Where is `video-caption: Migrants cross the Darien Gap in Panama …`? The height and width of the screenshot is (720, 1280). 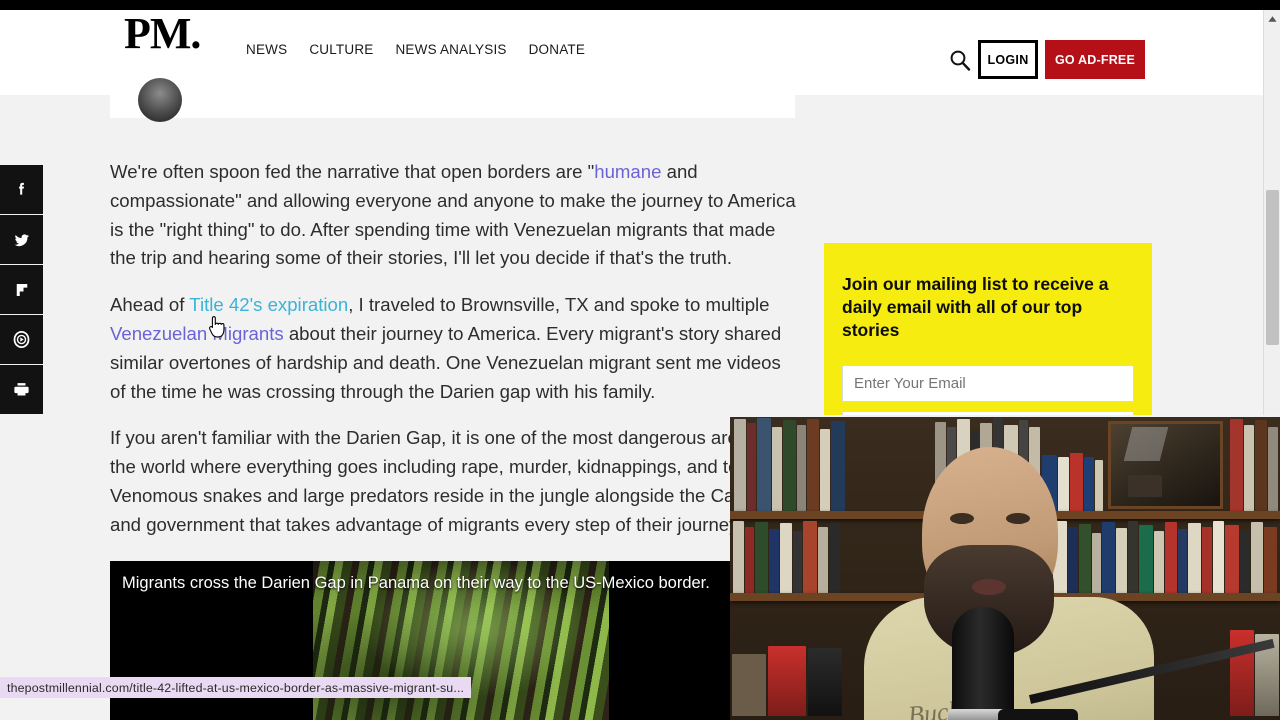
video-caption: Migrants cross the Darien Gap in Panama … is located at coordinates (416, 583).